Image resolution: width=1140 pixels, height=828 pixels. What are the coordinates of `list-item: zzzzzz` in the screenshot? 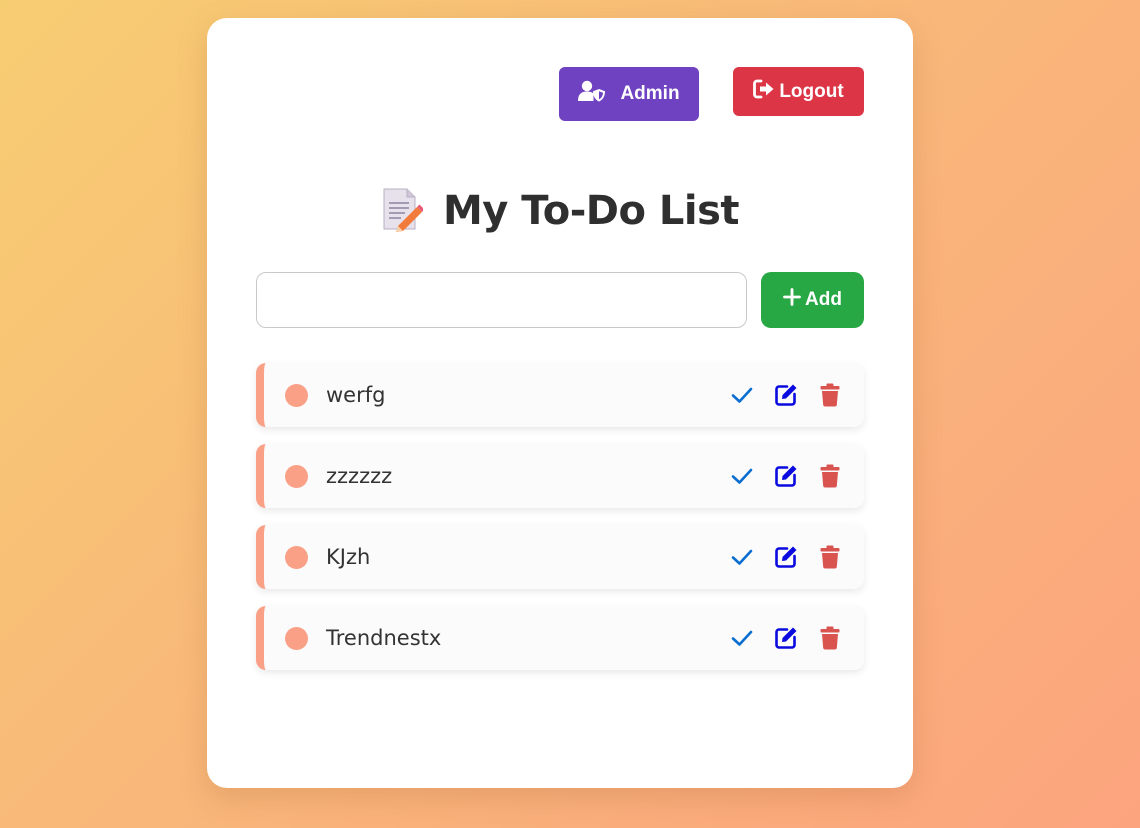 It's located at (560, 476).